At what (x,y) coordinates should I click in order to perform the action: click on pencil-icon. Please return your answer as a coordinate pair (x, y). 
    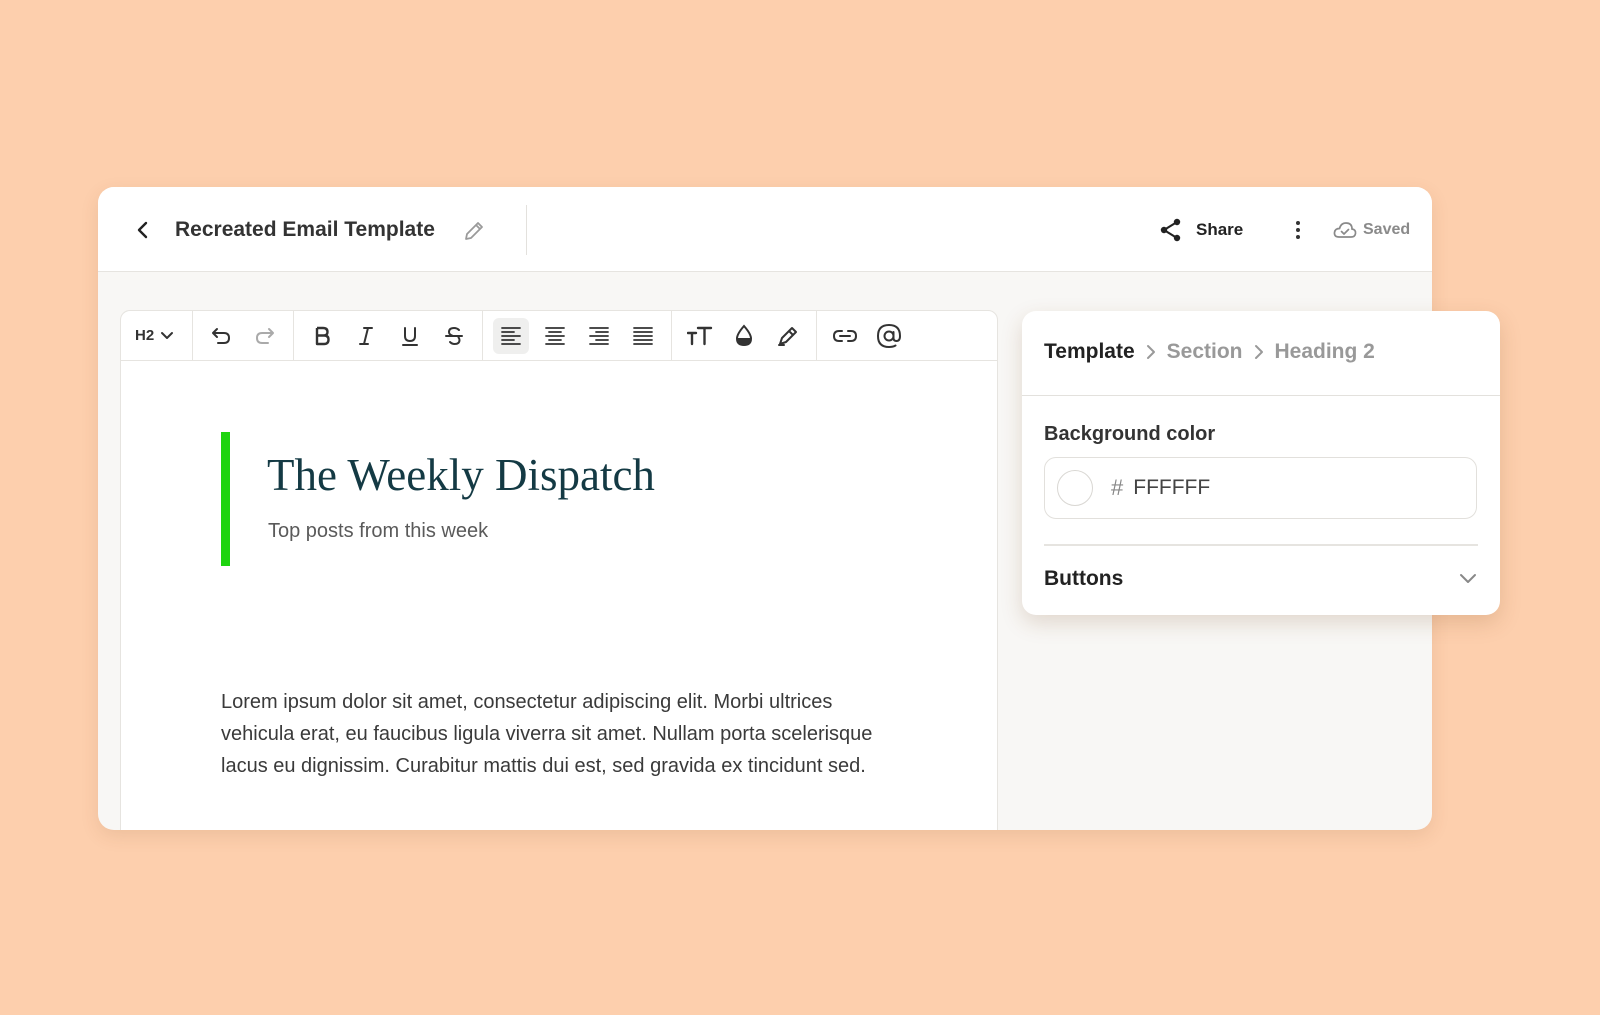
    Looking at the image, I should click on (474, 231).